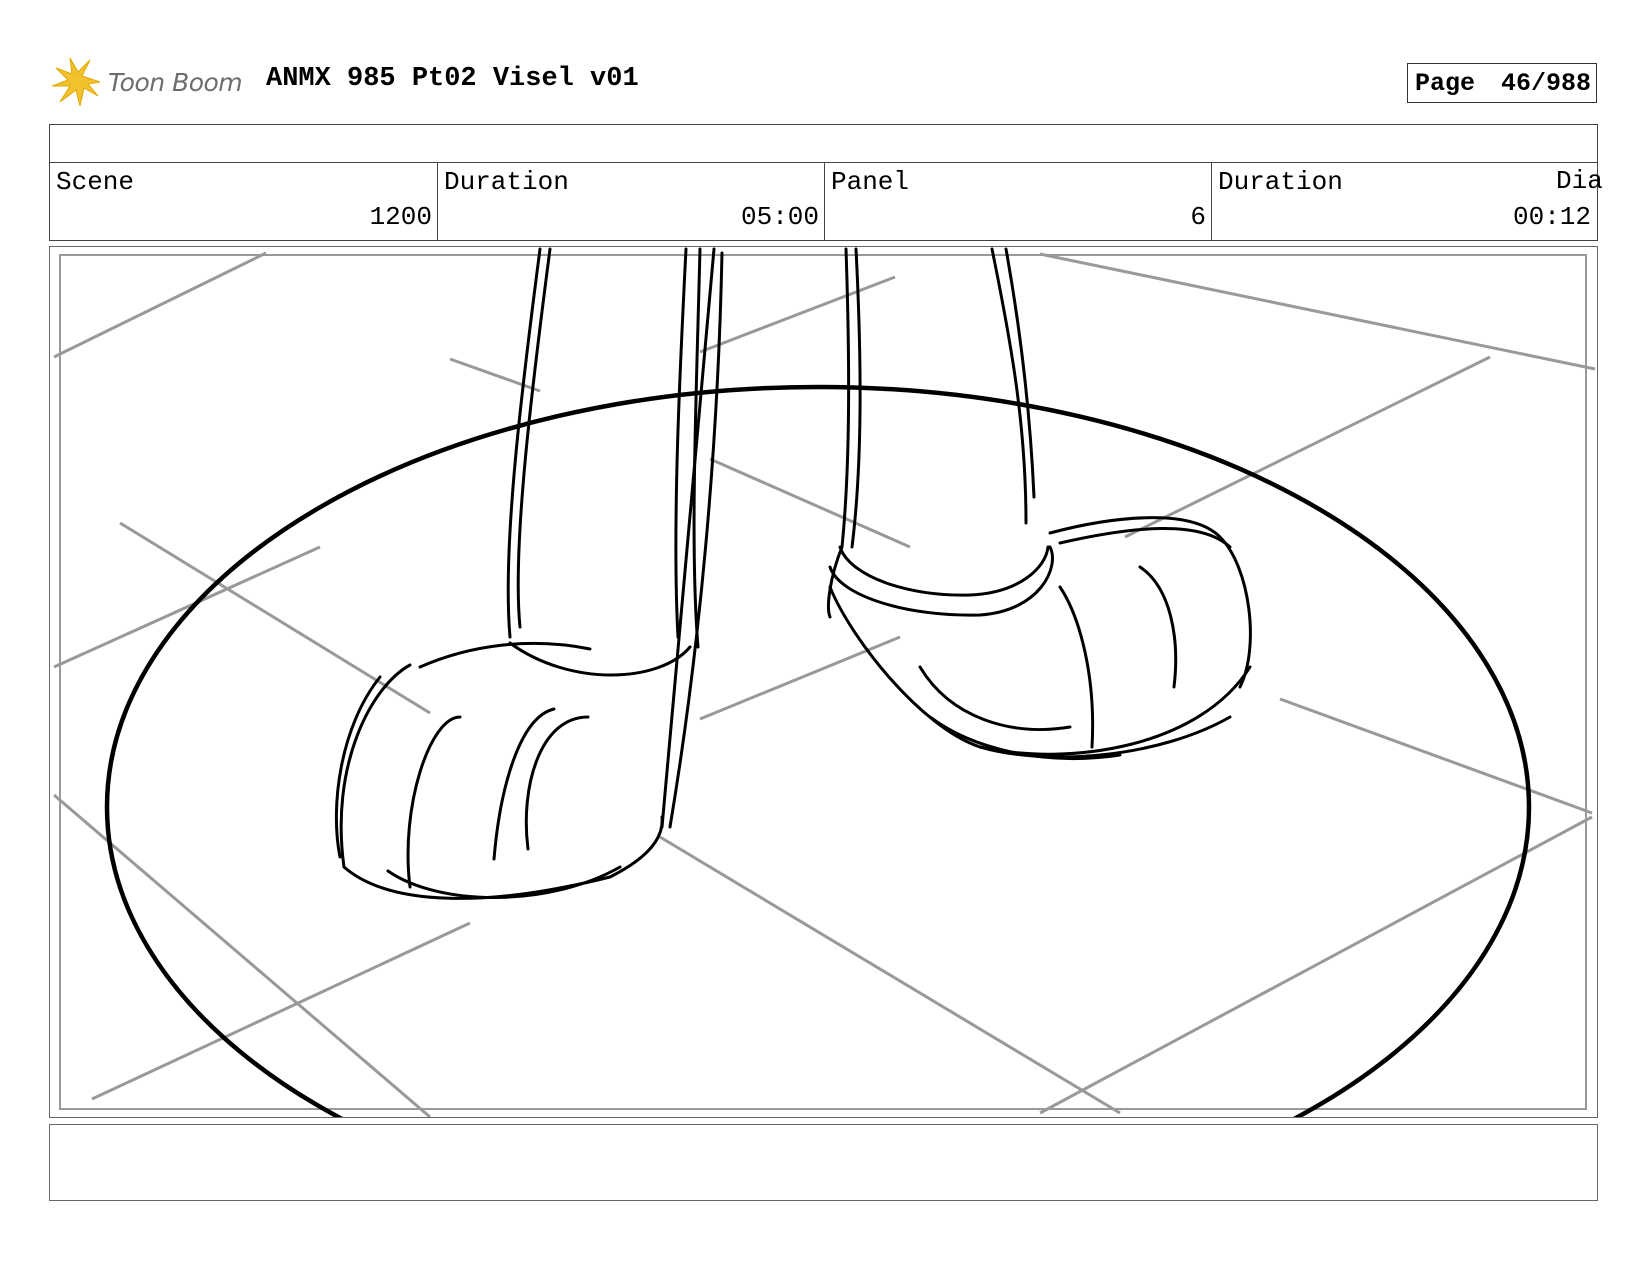  I want to click on toon-boom-logo: Toon Boom, so click(147, 82).